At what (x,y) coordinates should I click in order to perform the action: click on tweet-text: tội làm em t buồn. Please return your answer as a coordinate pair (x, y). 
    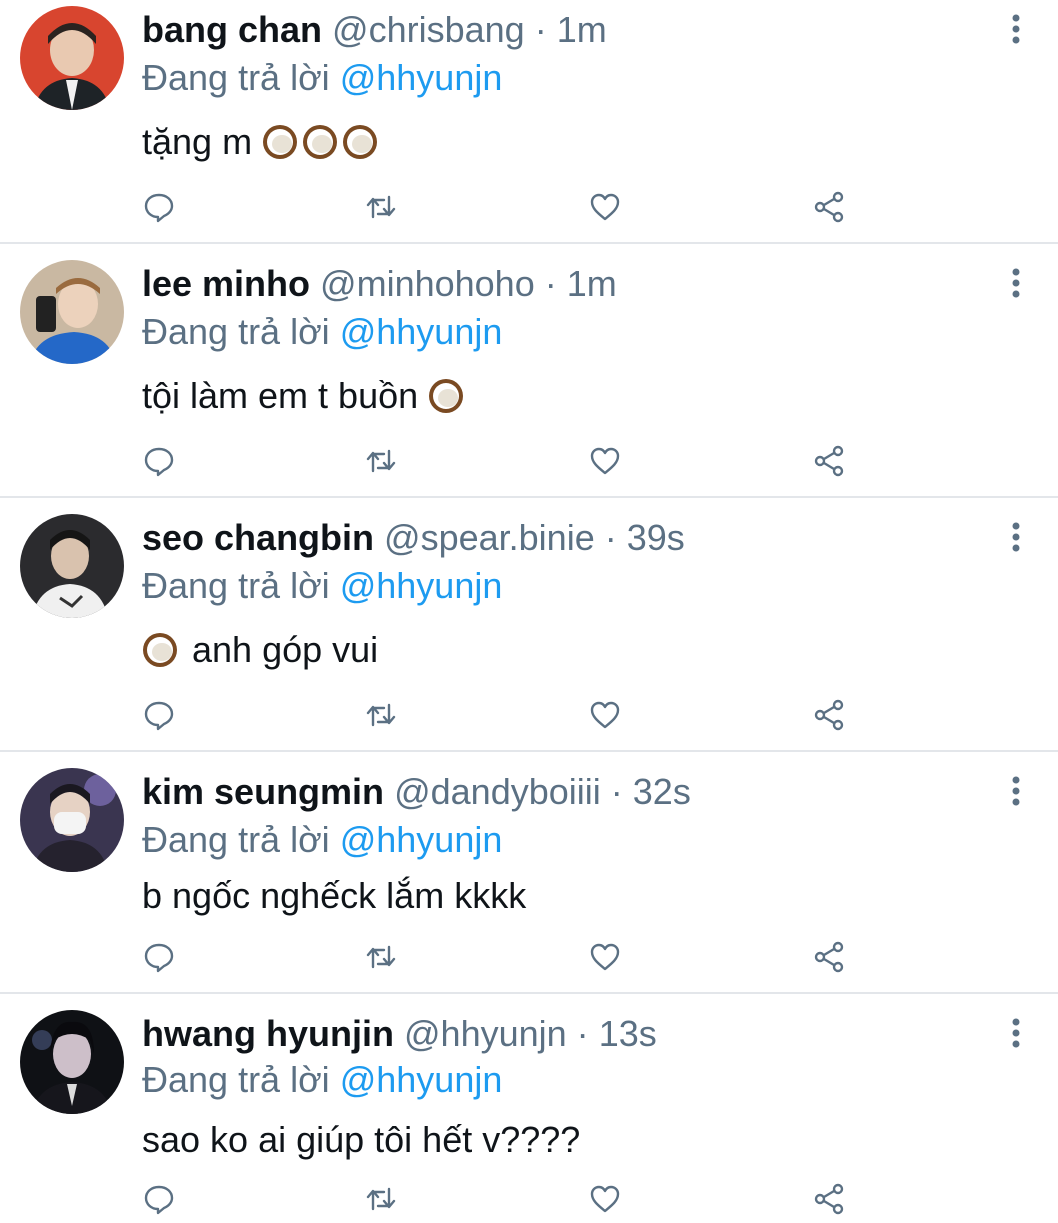
    Looking at the image, I should click on (305, 396).